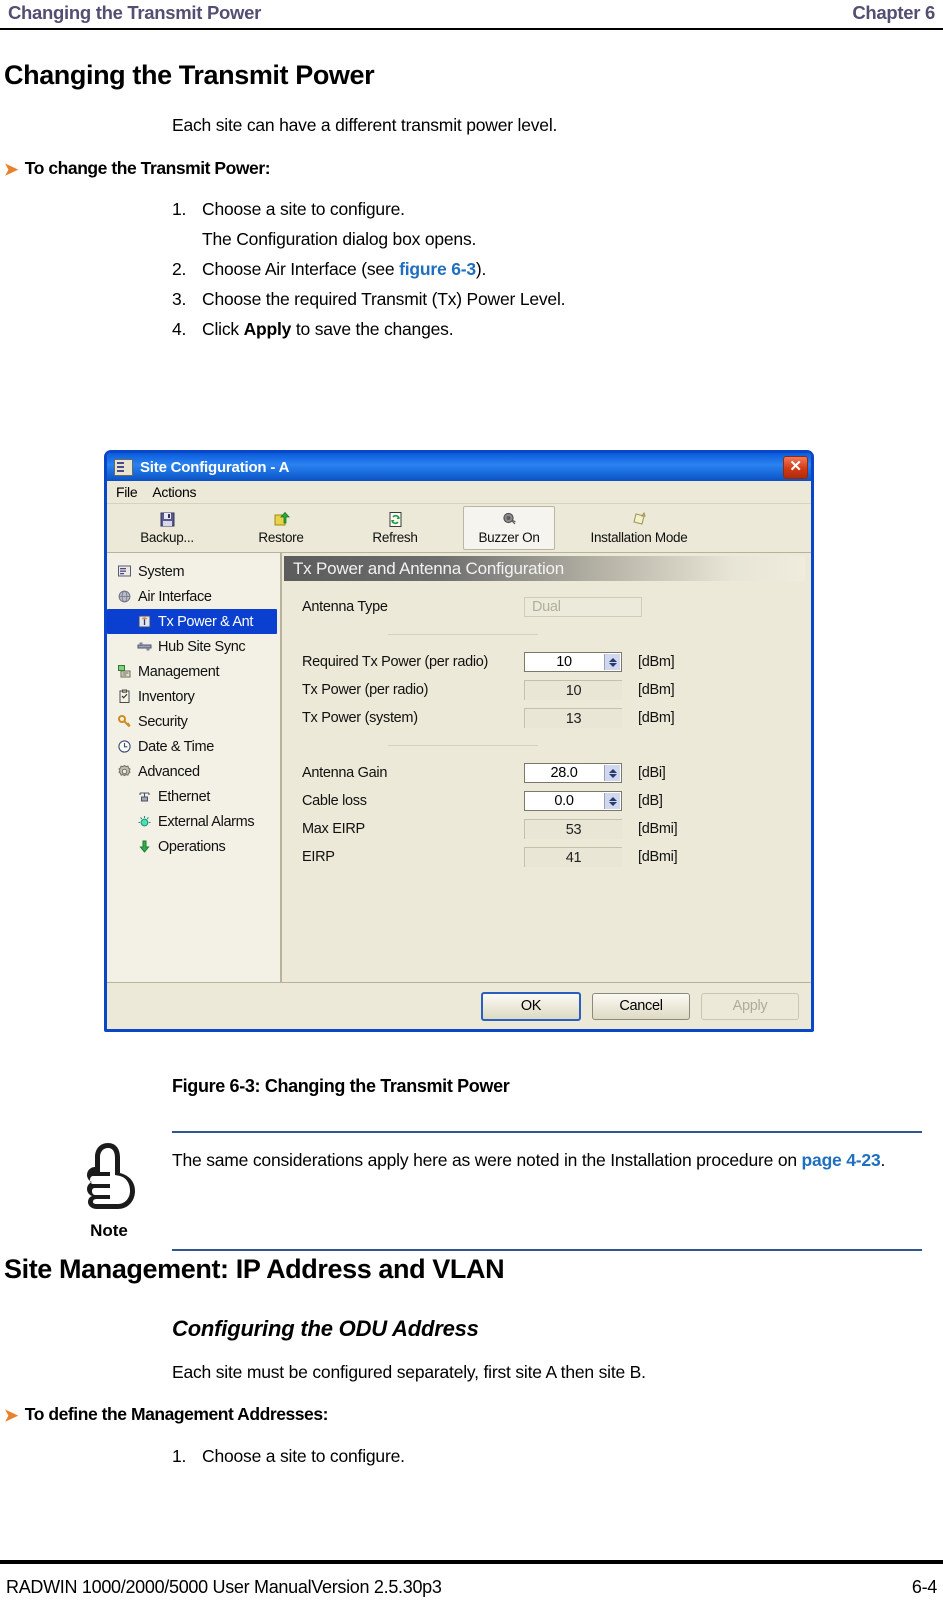 The image size is (943, 1604). I want to click on procedure-heading-2: ➤ To define the Management Addresses:, so click(166, 1414).